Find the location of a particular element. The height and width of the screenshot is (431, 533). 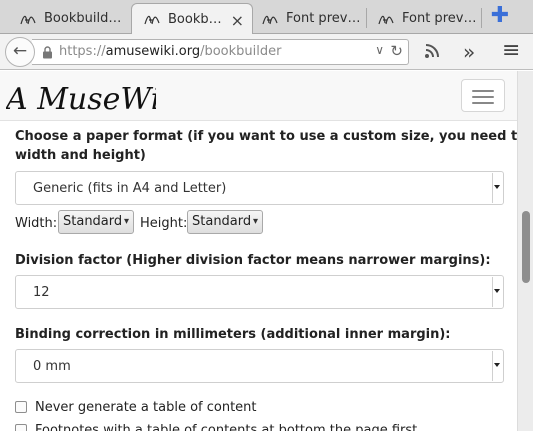

height-select: Standard ▾ is located at coordinates (225, 222).